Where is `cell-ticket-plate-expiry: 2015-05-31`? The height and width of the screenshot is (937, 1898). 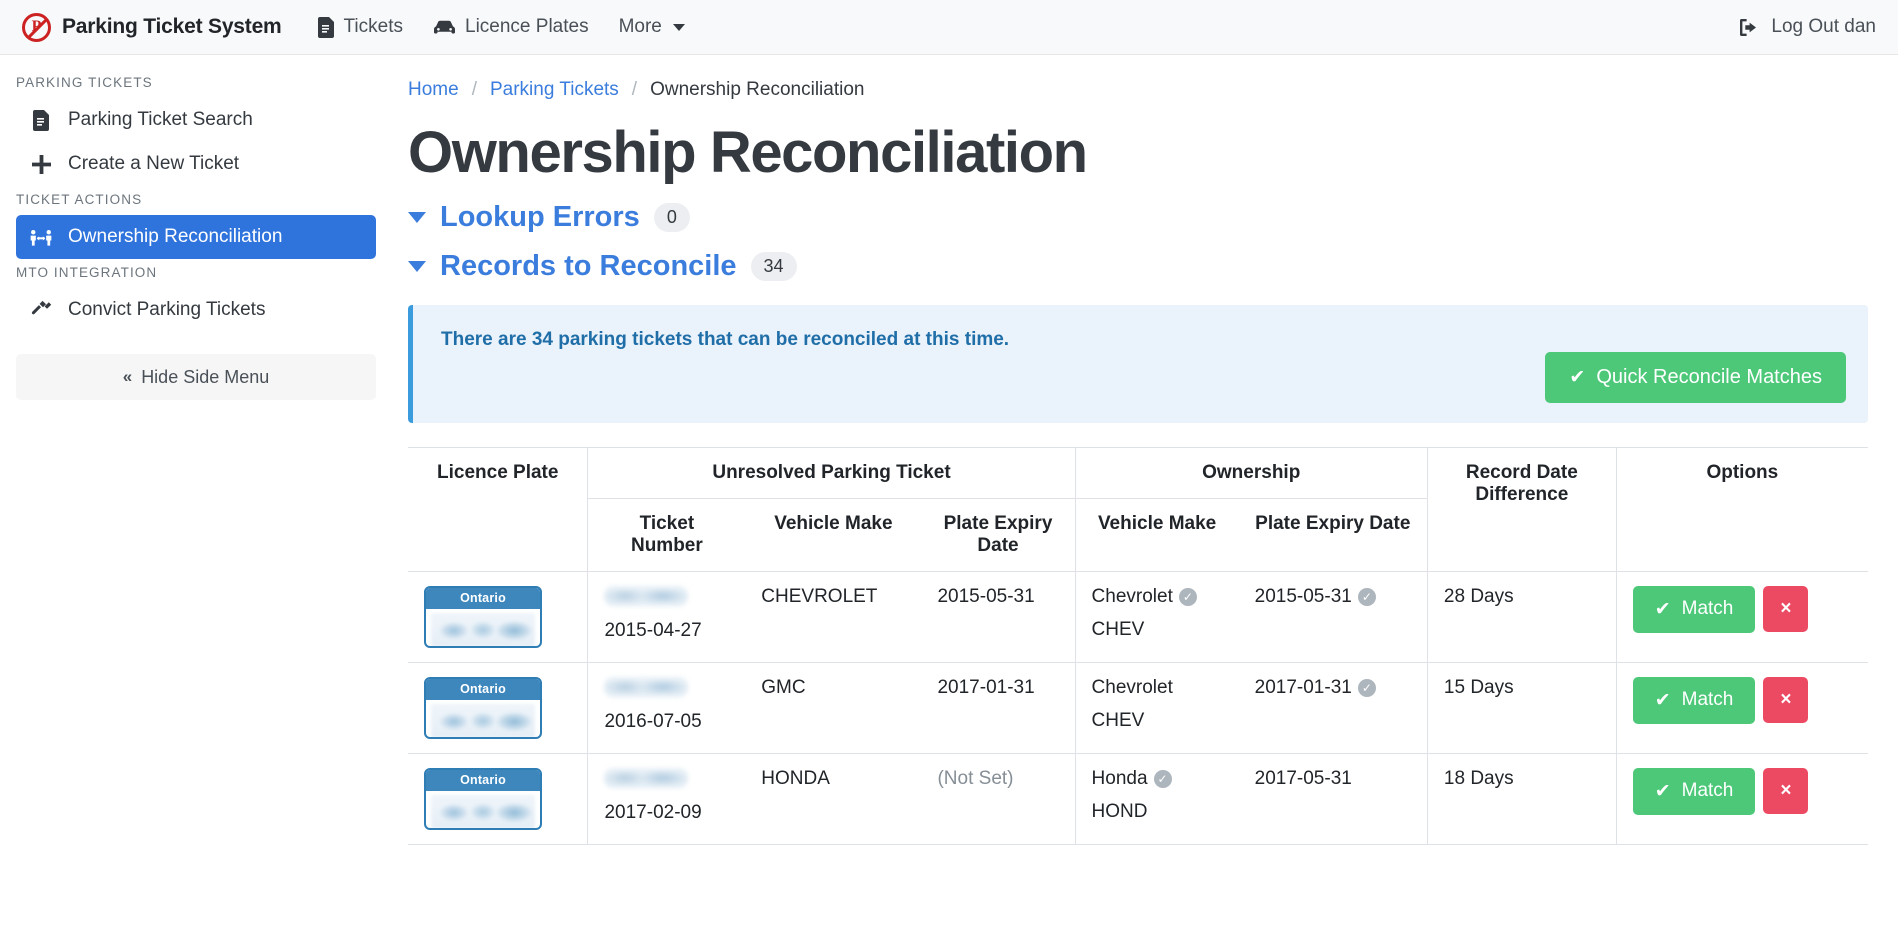
cell-ticket-plate-expiry: 2015-05-31 is located at coordinates (998, 616).